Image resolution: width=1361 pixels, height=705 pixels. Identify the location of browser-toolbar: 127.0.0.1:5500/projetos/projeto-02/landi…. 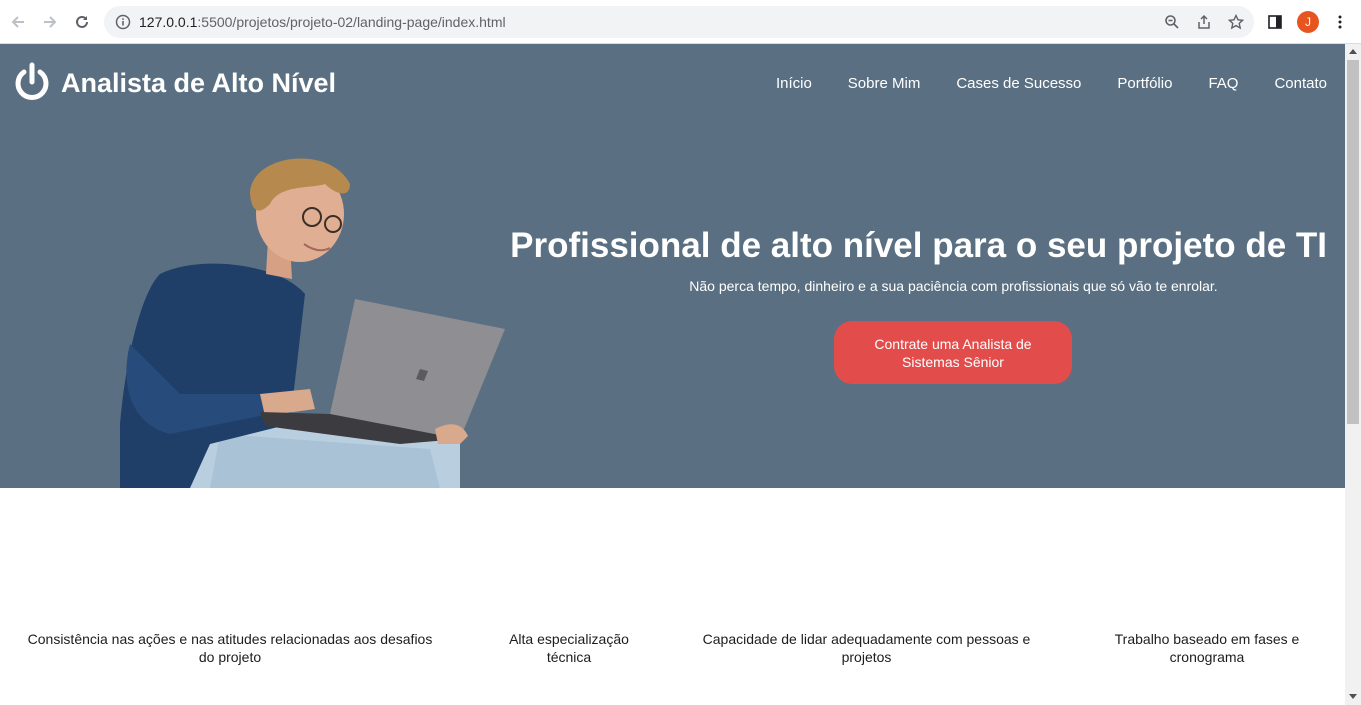
(680, 22).